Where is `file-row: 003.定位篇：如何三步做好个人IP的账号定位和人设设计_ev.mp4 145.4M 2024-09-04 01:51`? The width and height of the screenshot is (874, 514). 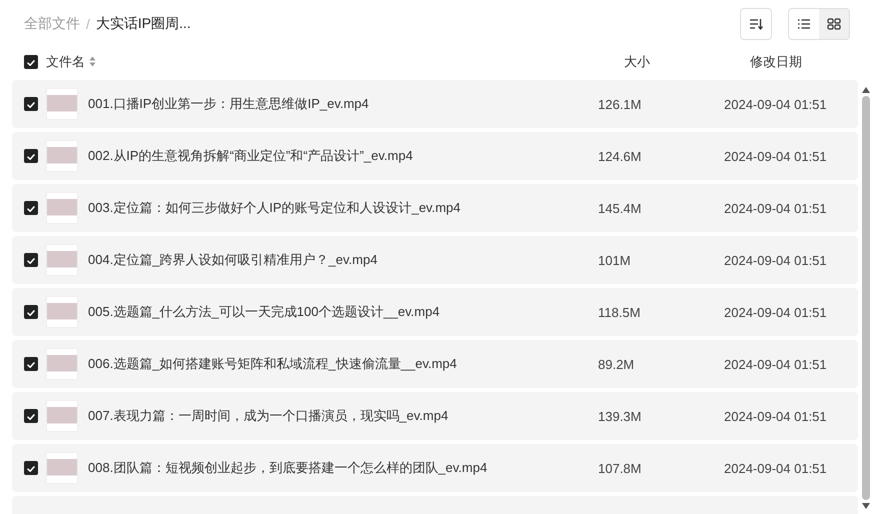
file-row: 003.定位篇：如何三步做好个人IP的账号定位和人设设计_ev.mp4 145.4M 2024-09-04 01:51 is located at coordinates (435, 208).